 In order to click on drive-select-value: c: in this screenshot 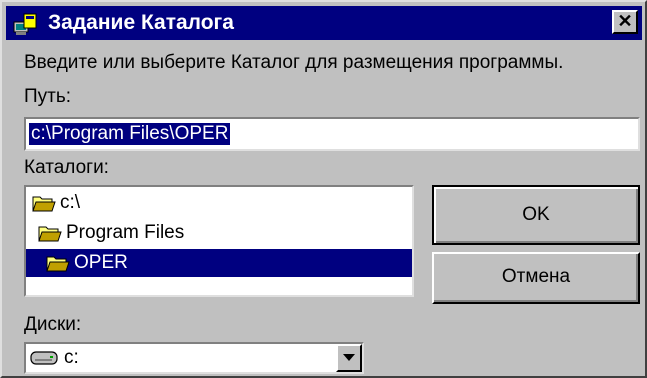, I will do `click(71, 357)`.